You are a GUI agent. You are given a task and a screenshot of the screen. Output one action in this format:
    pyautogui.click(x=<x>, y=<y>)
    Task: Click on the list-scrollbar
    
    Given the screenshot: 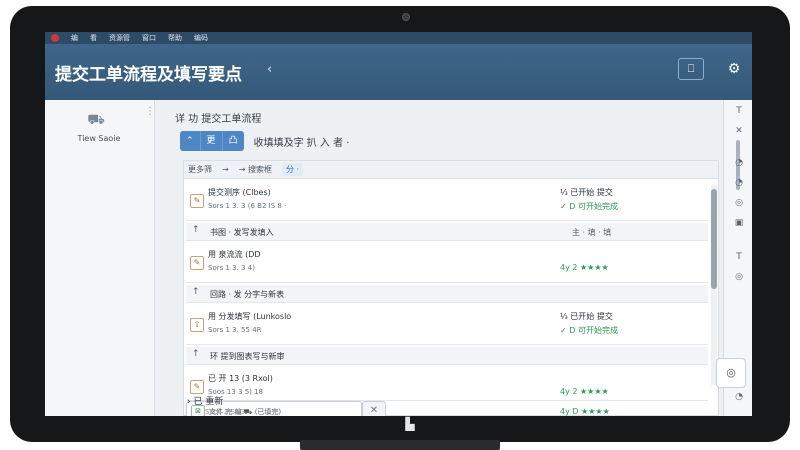 What is the action you would take?
    pyautogui.click(x=714, y=285)
    